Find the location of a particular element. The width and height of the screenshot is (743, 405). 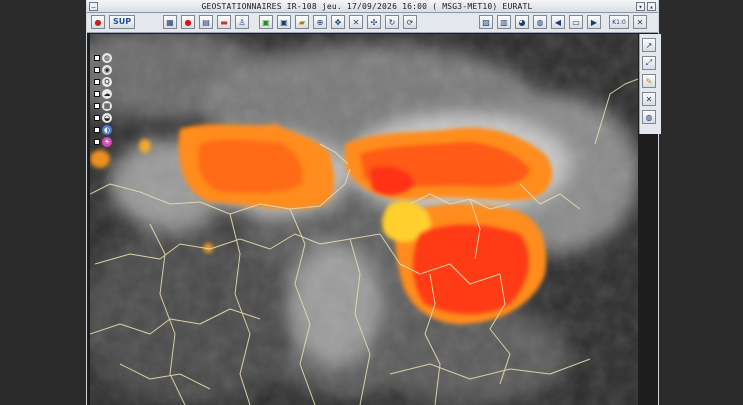

window-menu-icon: – is located at coordinates (93, 6).